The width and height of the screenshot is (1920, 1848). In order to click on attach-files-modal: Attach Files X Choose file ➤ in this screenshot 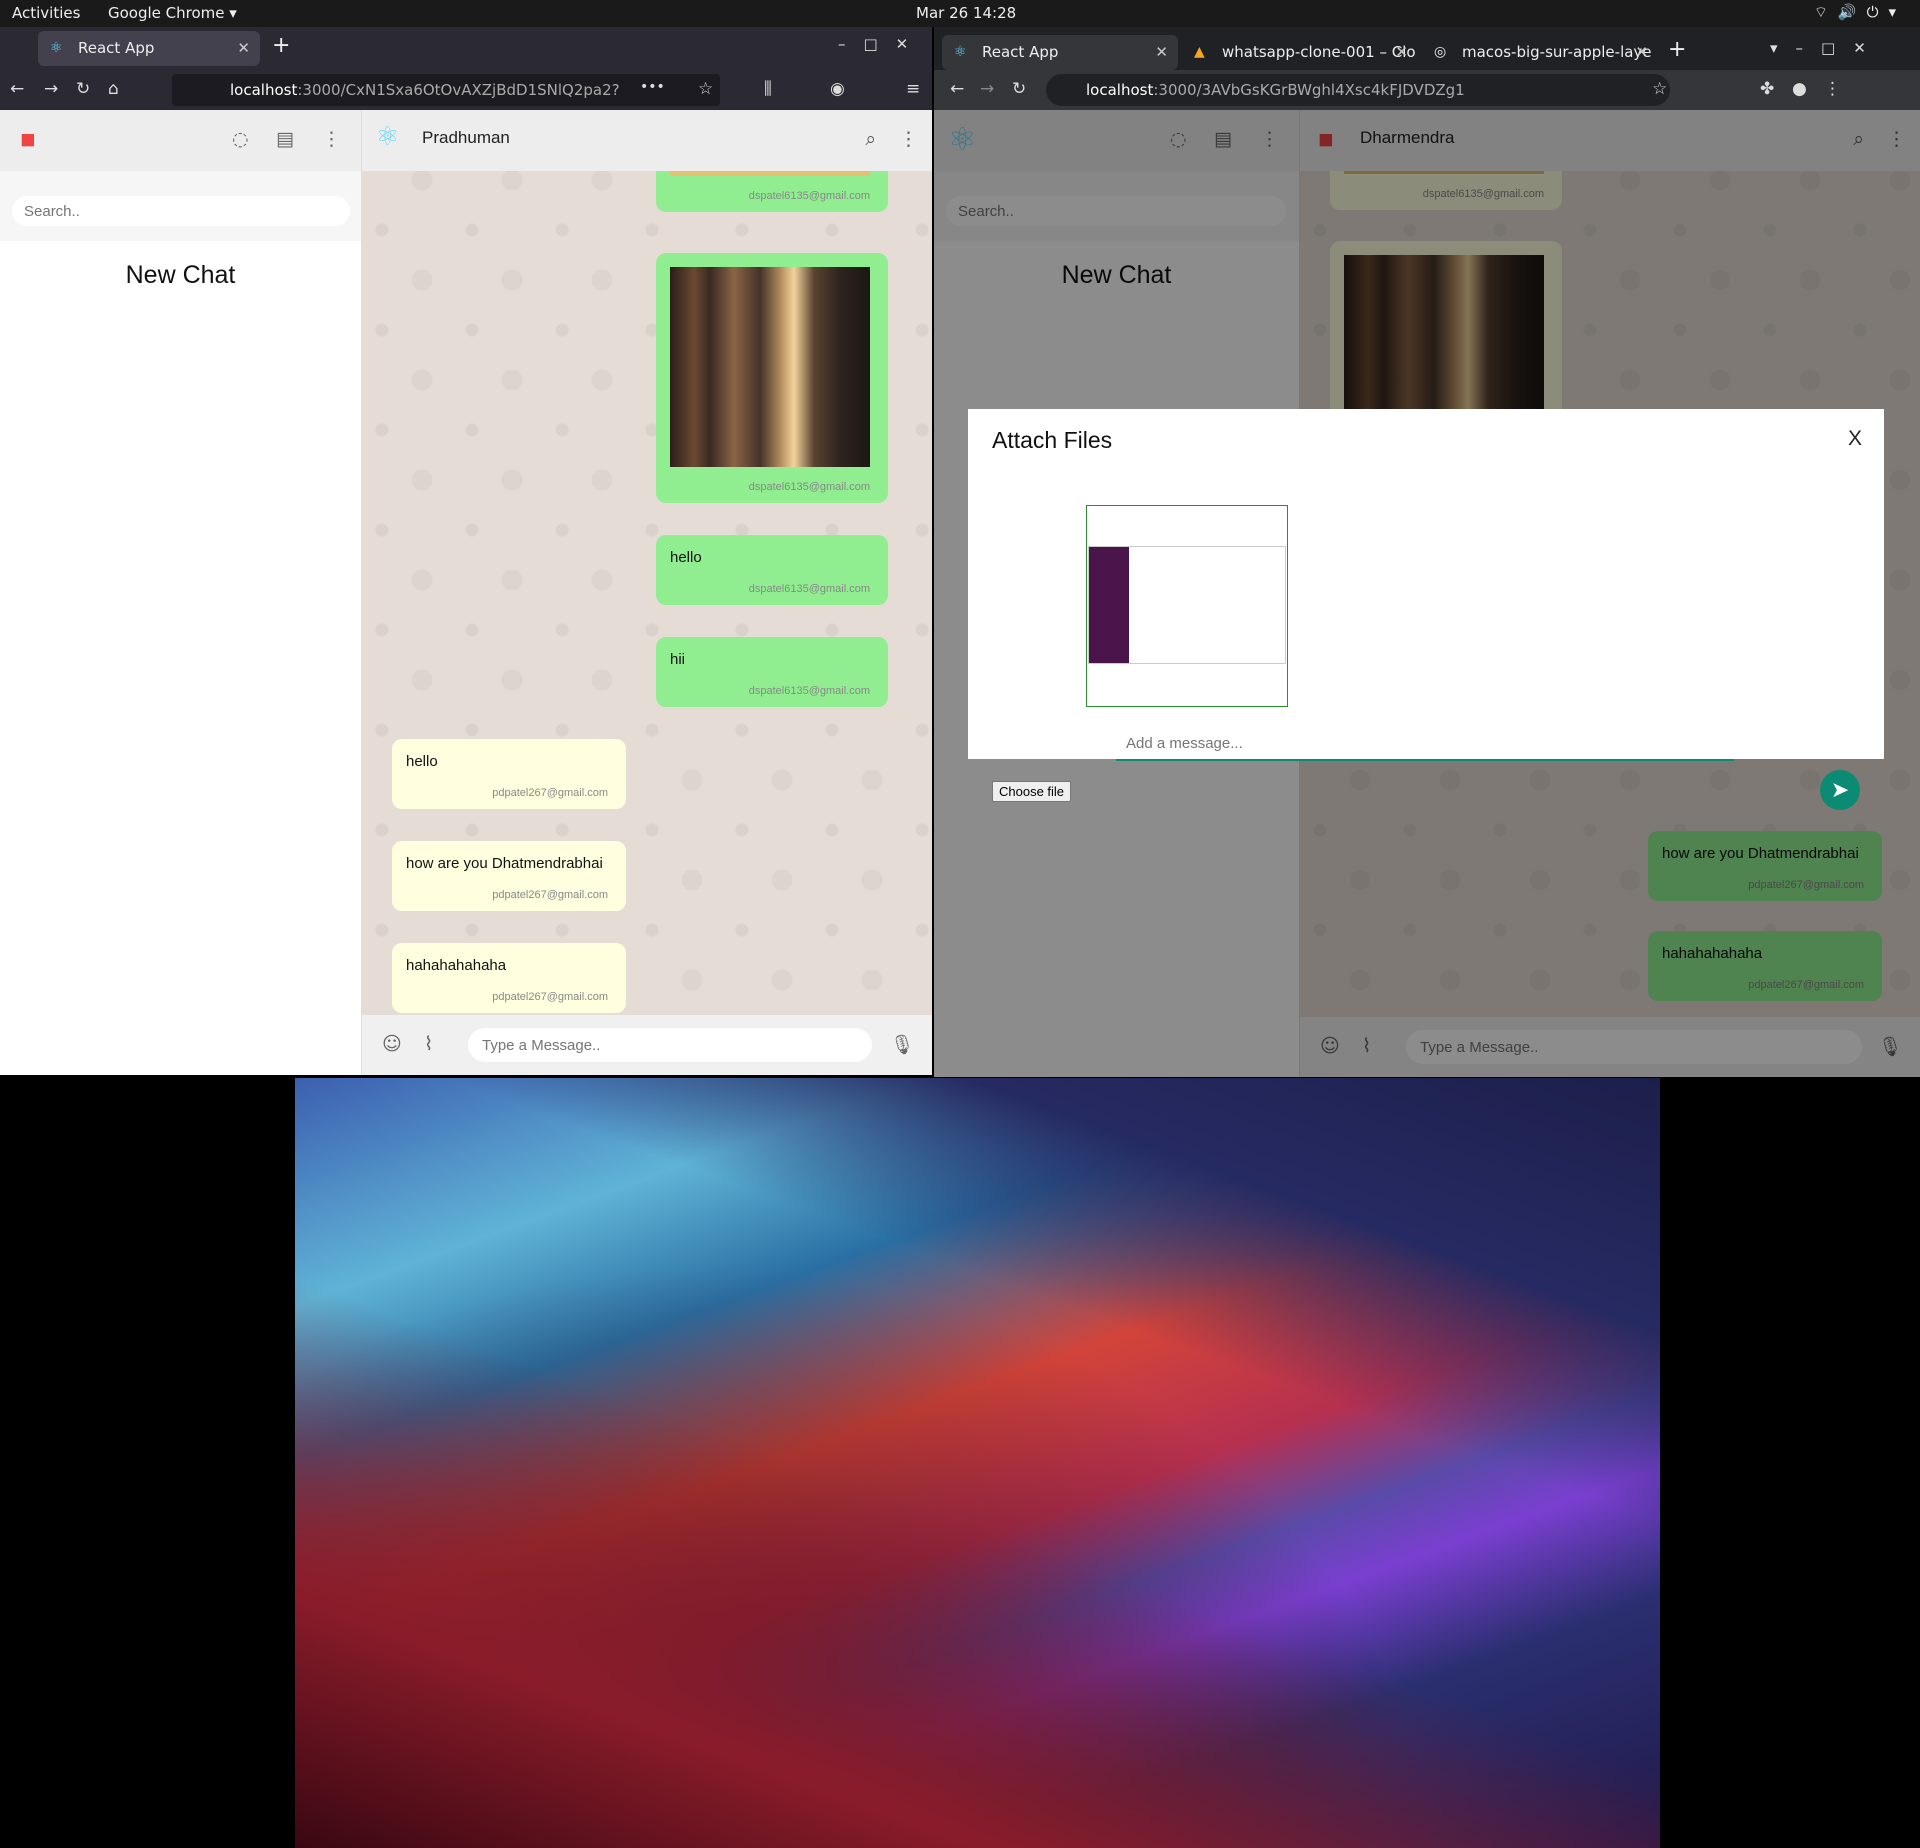, I will do `click(1426, 609)`.